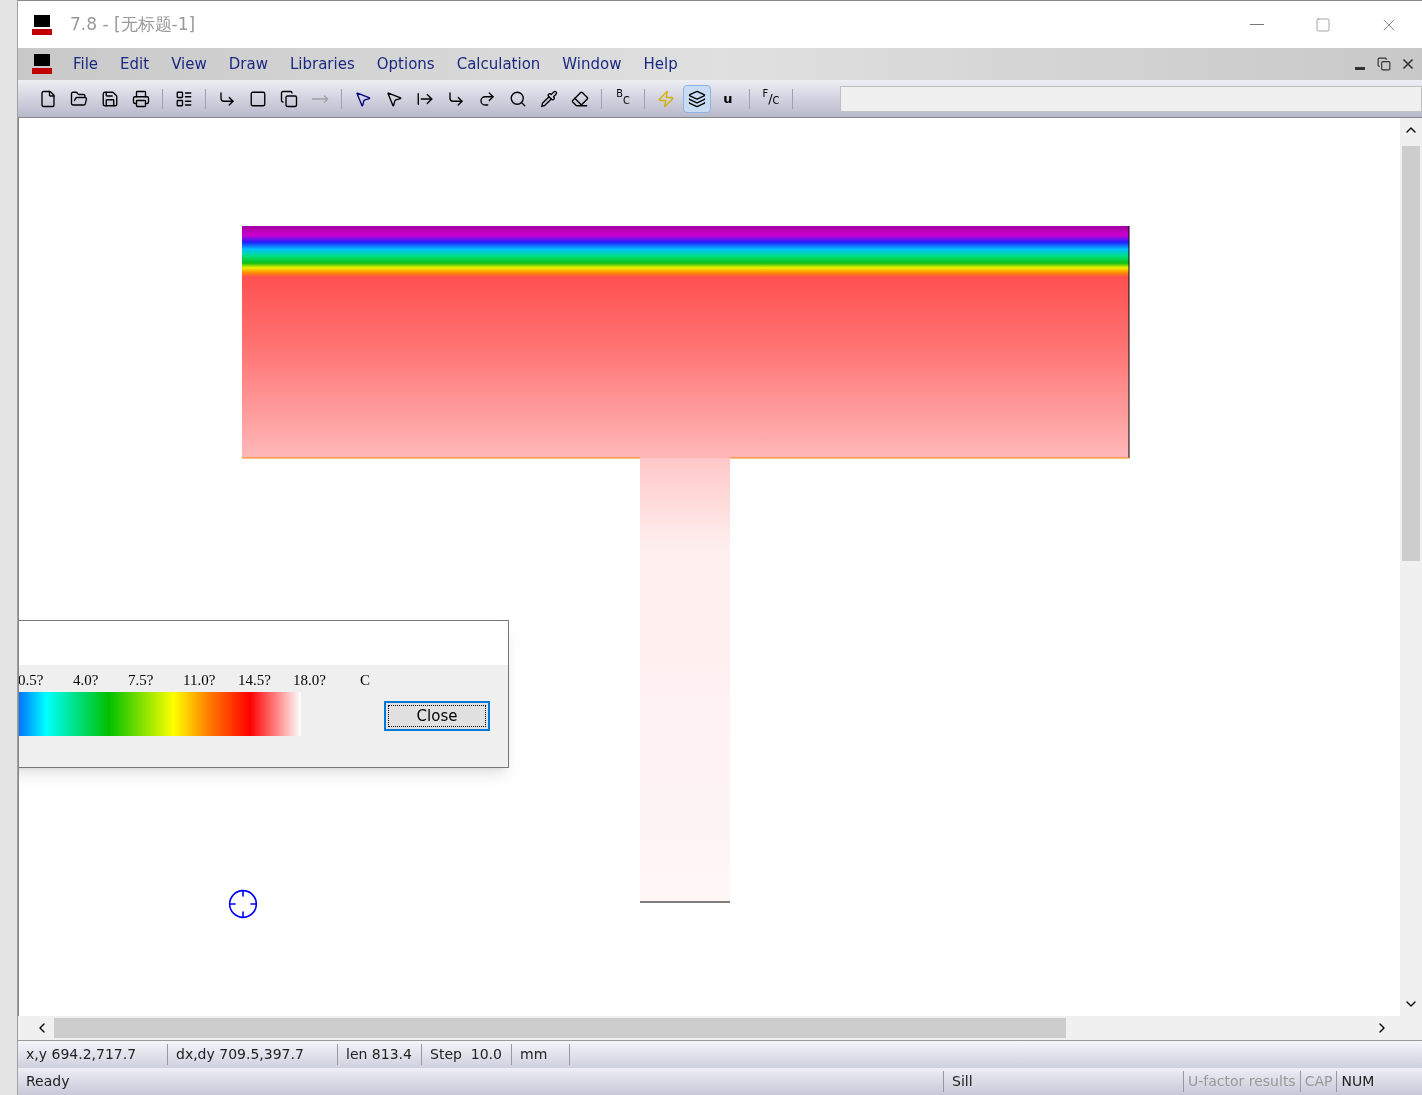 The height and width of the screenshot is (1095, 1422). I want to click on status-text: NUM, so click(1357, 1081).